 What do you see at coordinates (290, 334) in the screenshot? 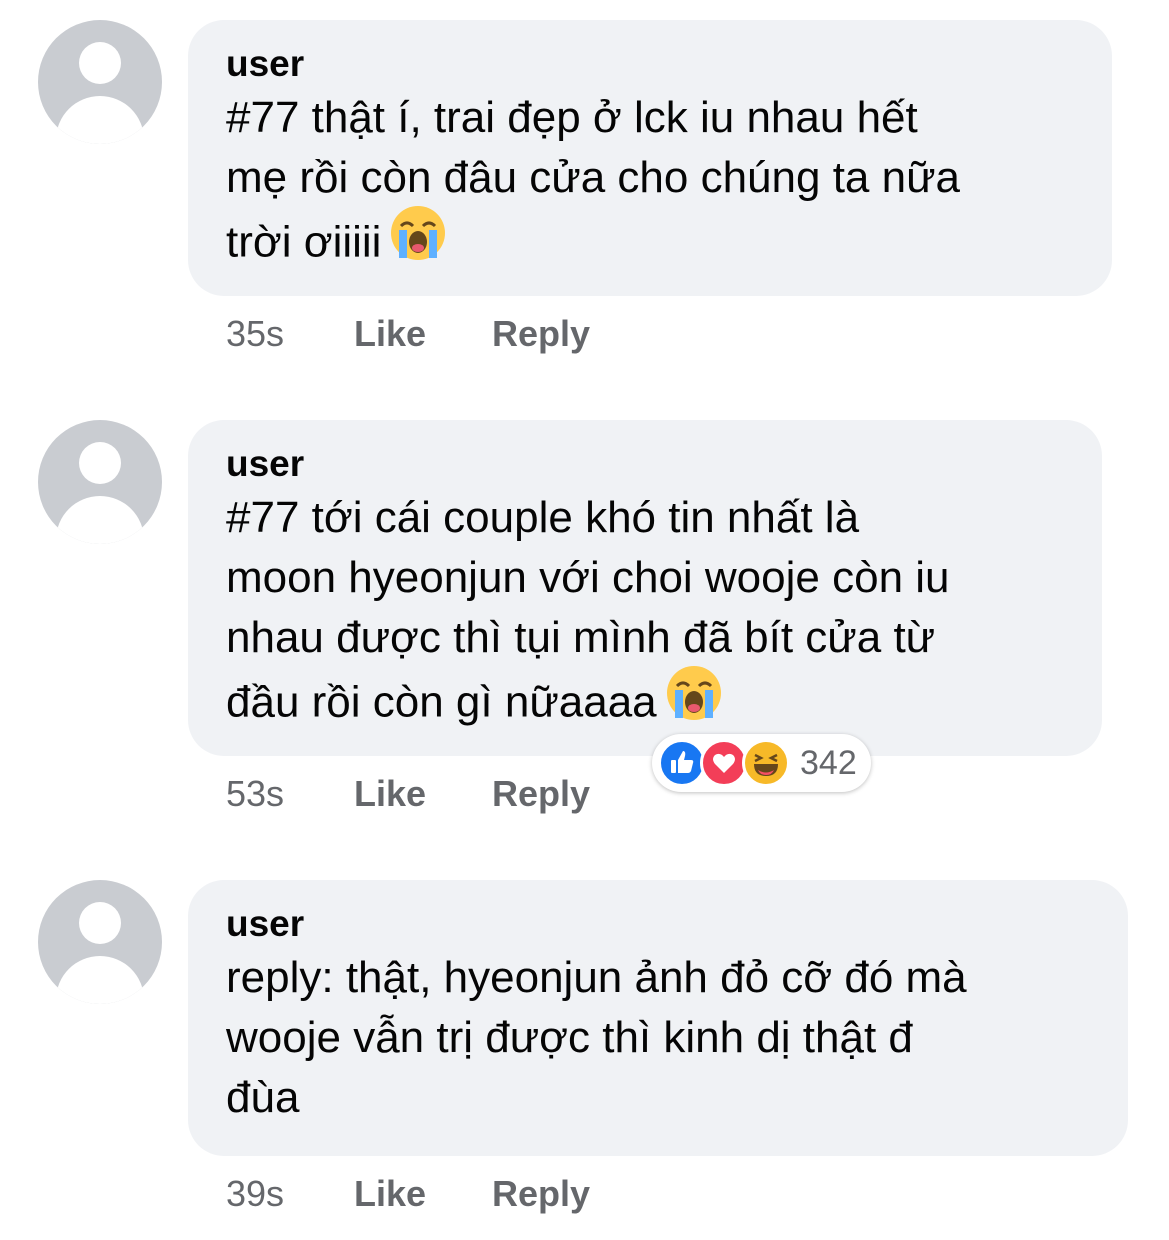
I see `comment-time: 35s` at bounding box center [290, 334].